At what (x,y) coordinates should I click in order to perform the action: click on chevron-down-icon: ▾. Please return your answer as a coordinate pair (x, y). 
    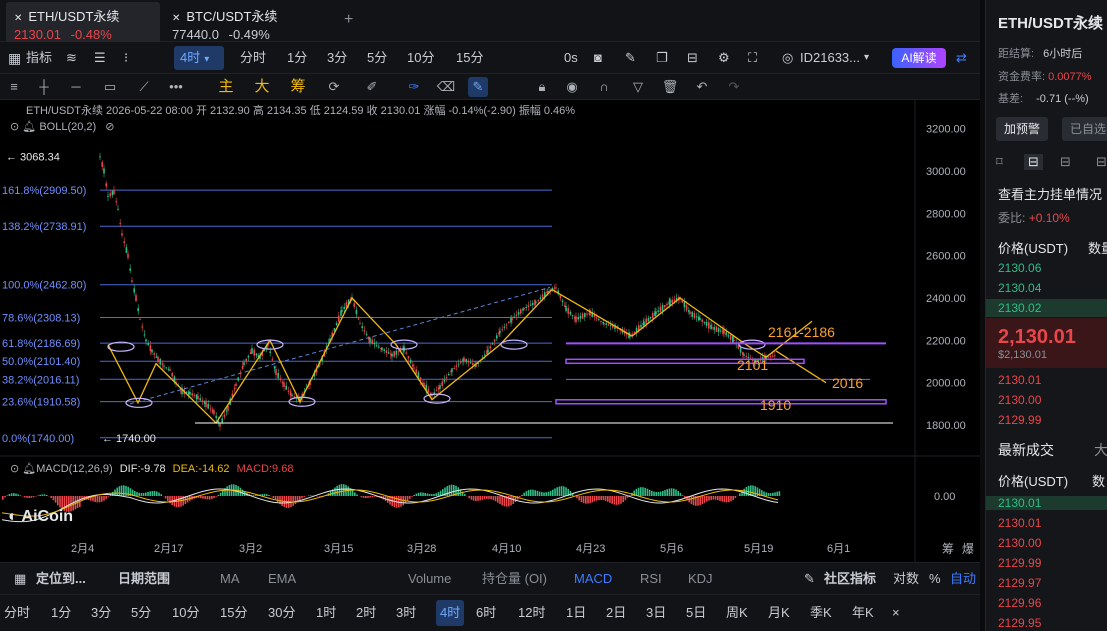
    Looking at the image, I should click on (866, 58).